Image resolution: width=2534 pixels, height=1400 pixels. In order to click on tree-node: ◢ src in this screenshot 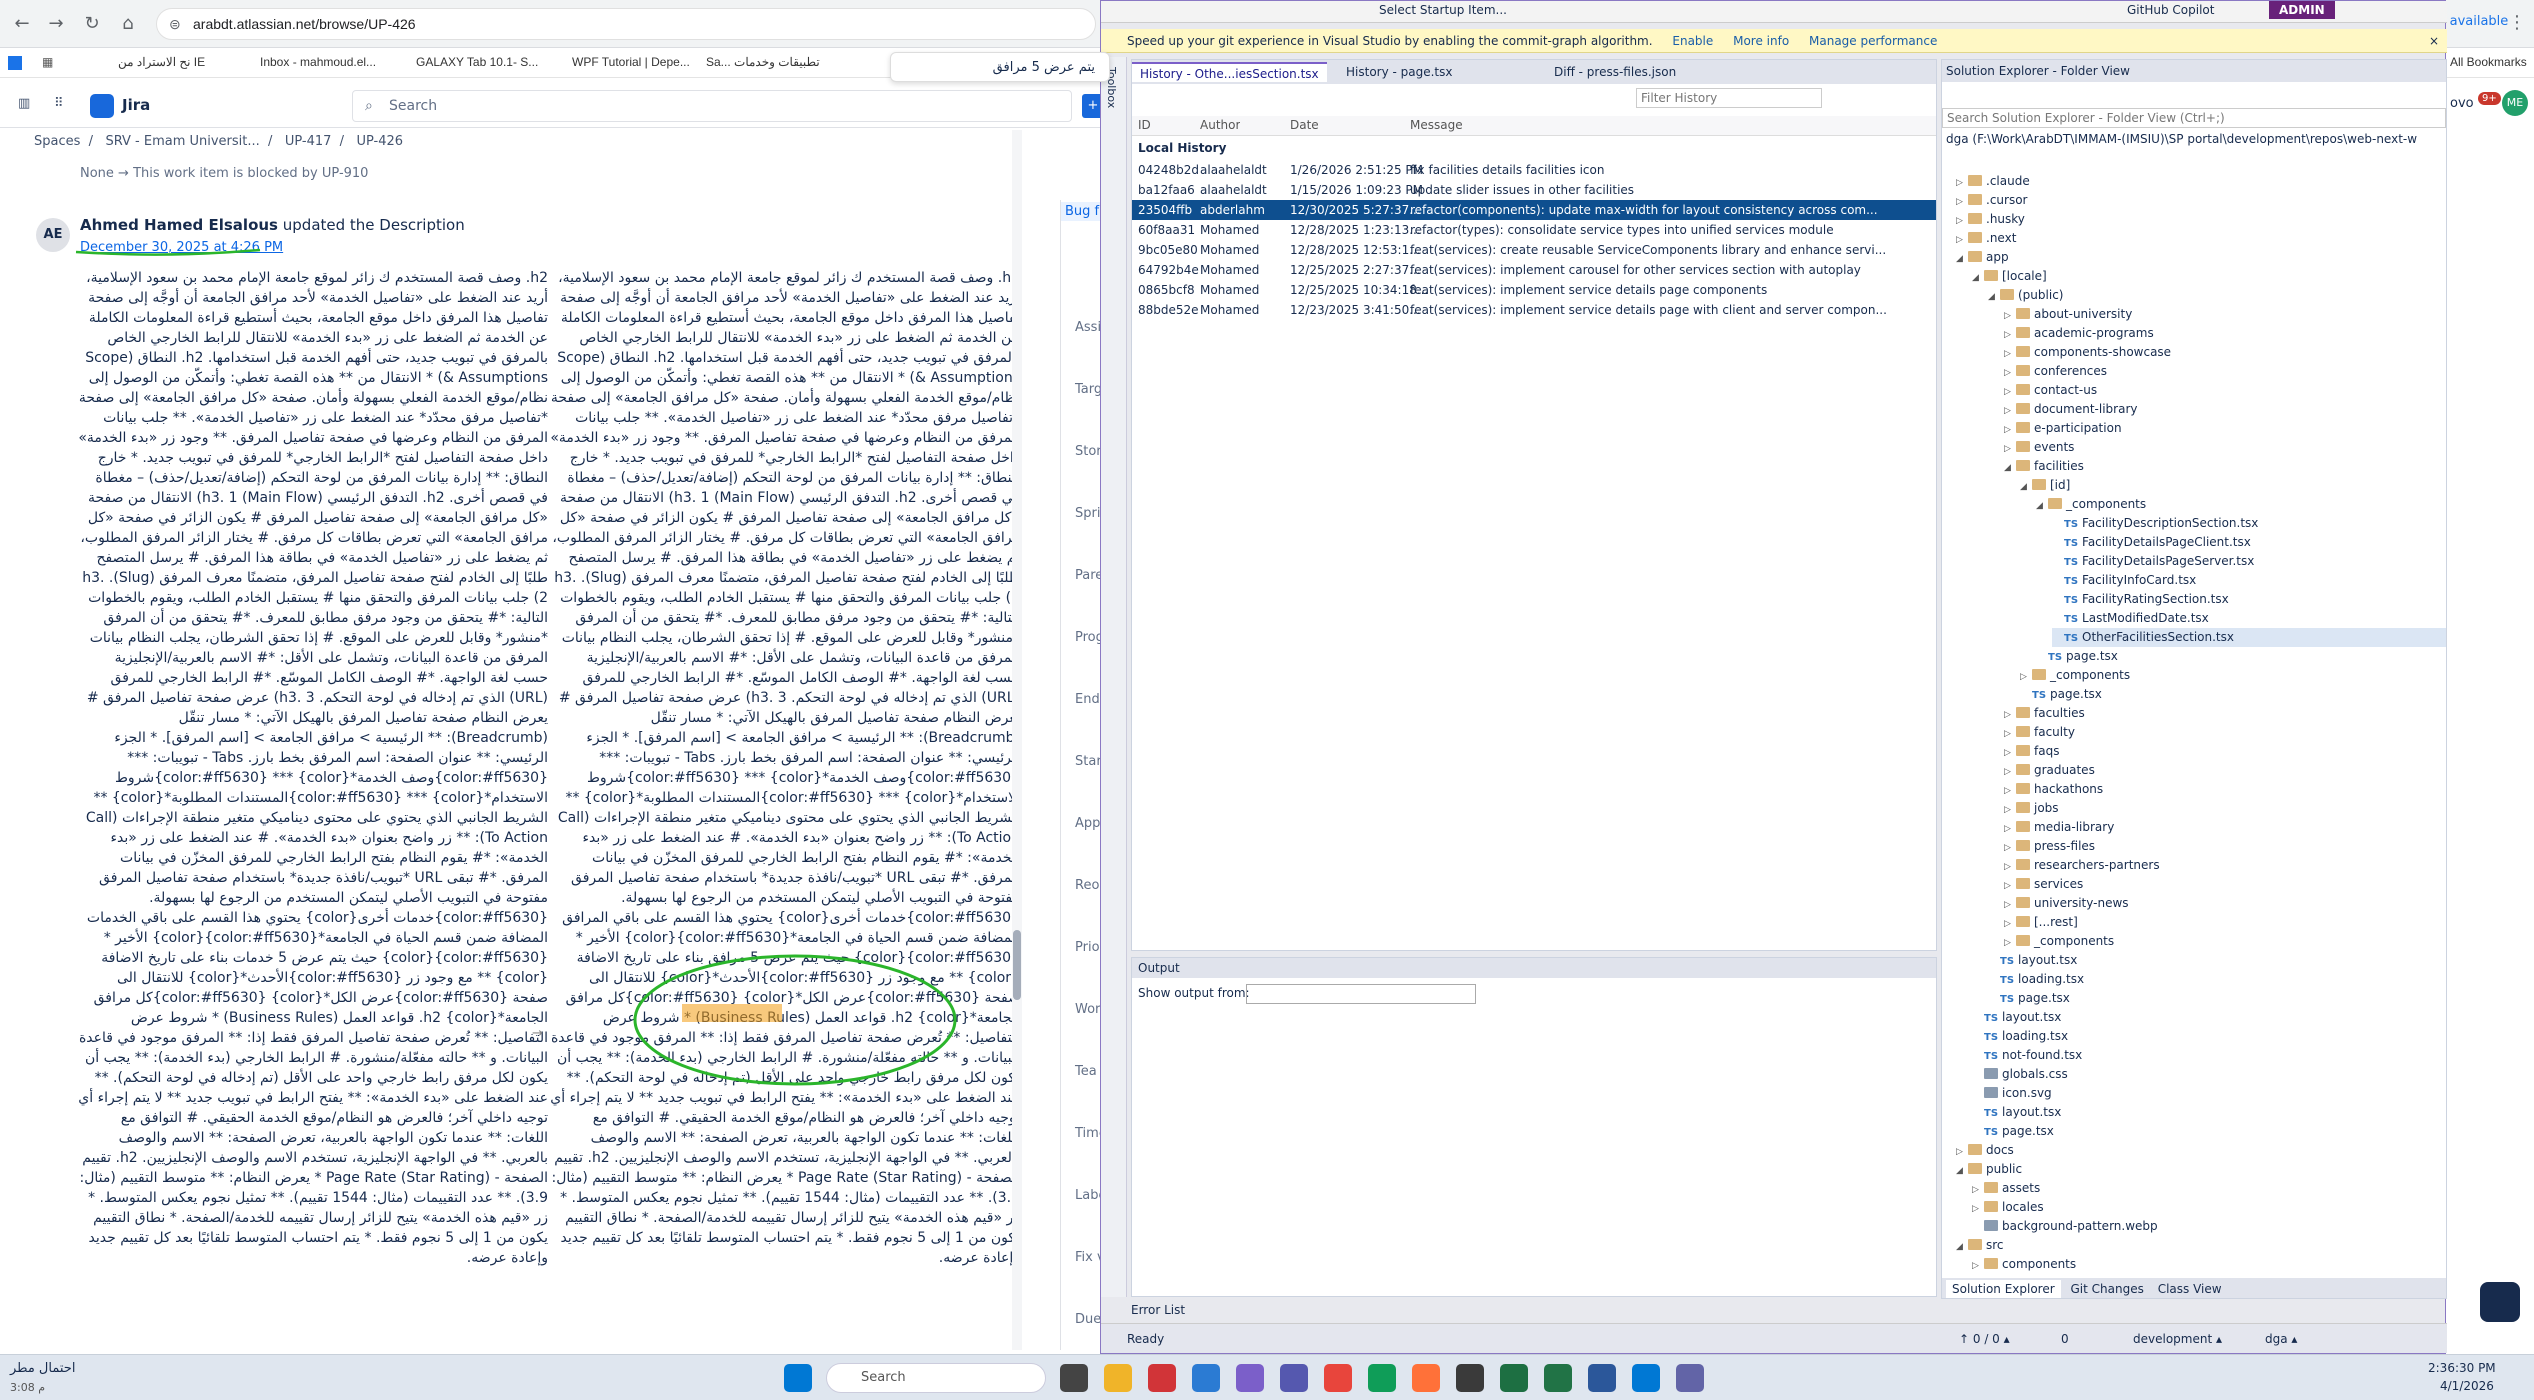, I will do `click(1980, 1245)`.